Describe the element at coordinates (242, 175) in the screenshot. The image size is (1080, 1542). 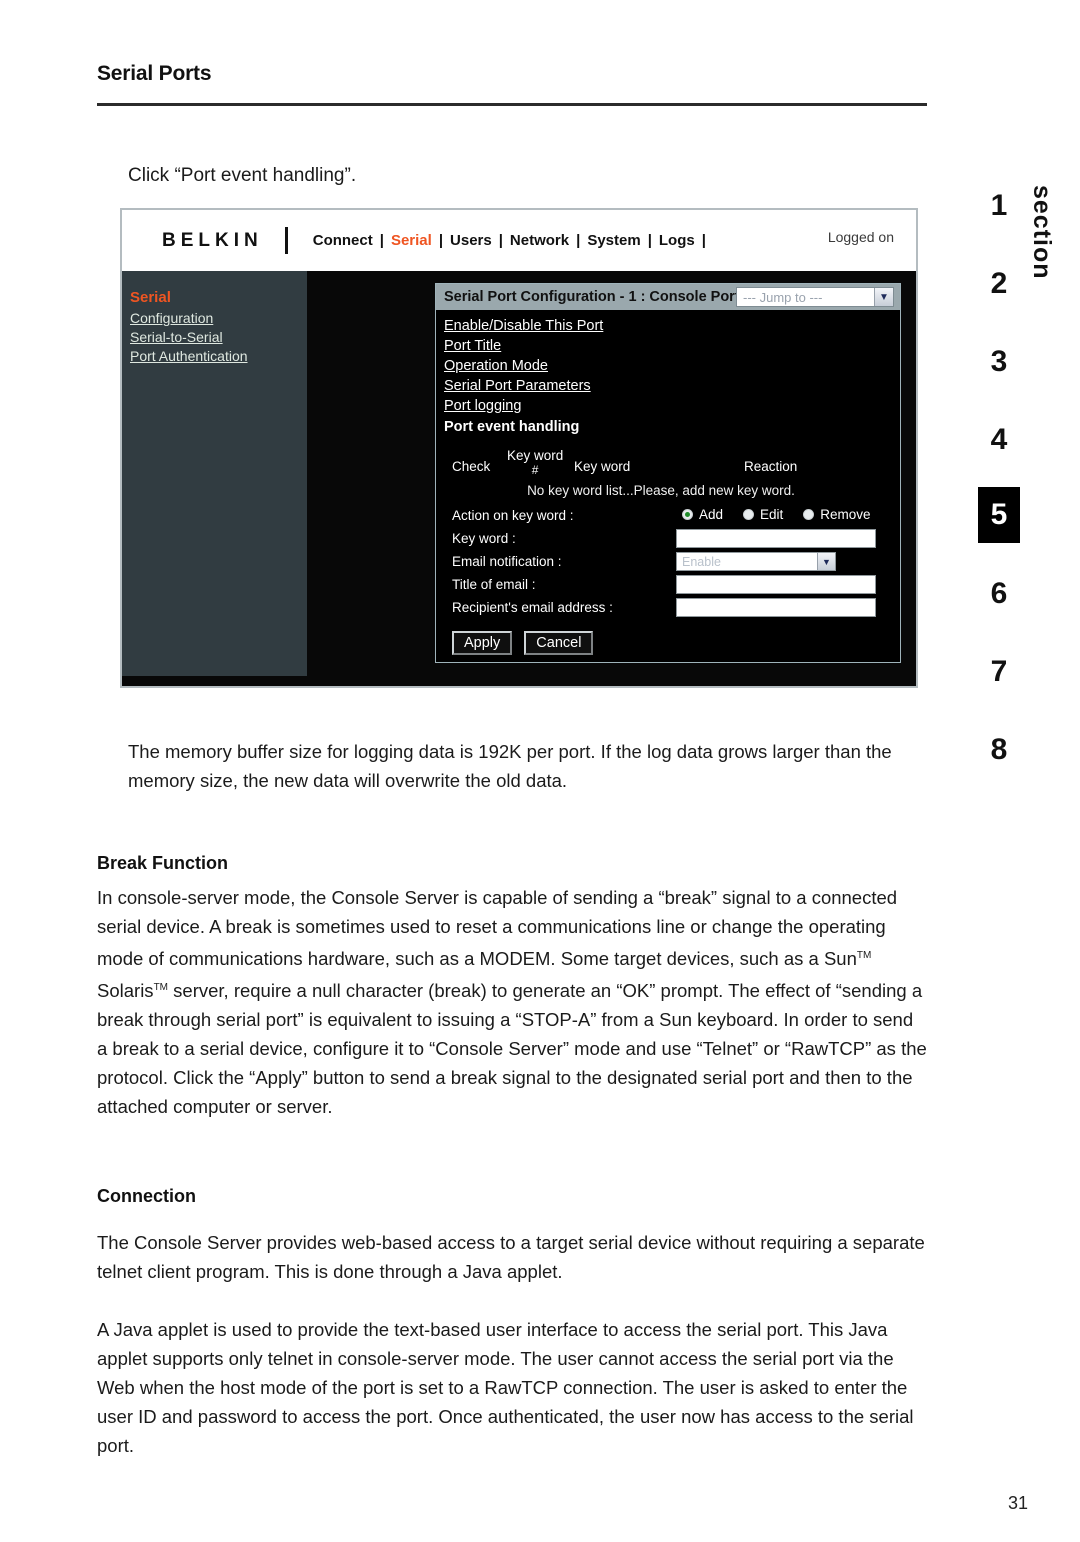
I see `intro-instruction: Click “Port event handling”.` at that location.